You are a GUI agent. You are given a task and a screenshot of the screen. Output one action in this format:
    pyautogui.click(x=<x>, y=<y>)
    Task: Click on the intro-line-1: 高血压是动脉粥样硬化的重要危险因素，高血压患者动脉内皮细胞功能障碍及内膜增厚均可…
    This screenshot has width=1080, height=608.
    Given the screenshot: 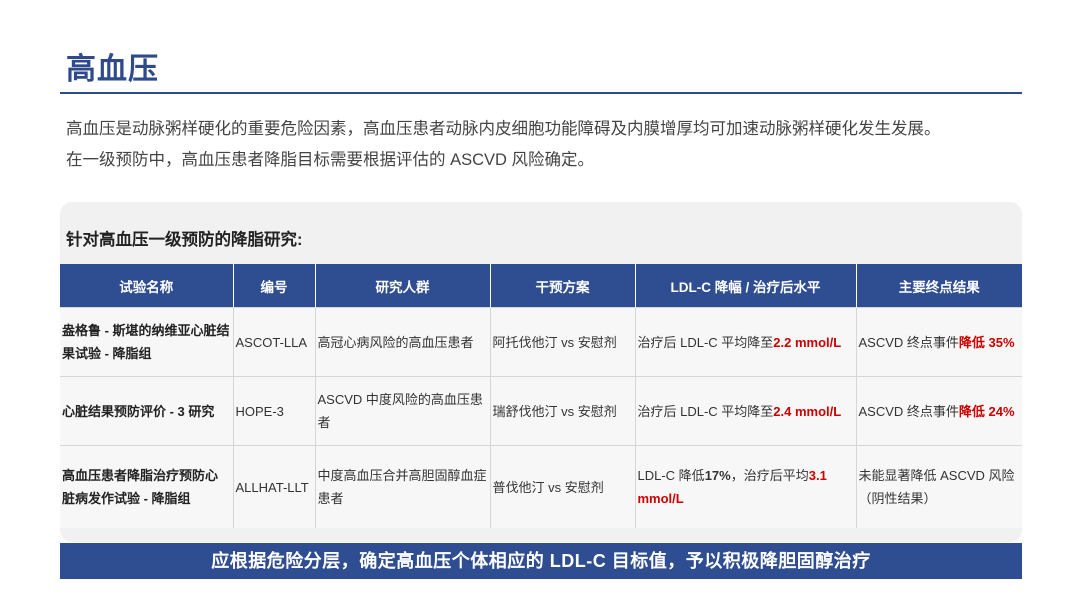 What is the action you would take?
    pyautogui.click(x=503, y=129)
    